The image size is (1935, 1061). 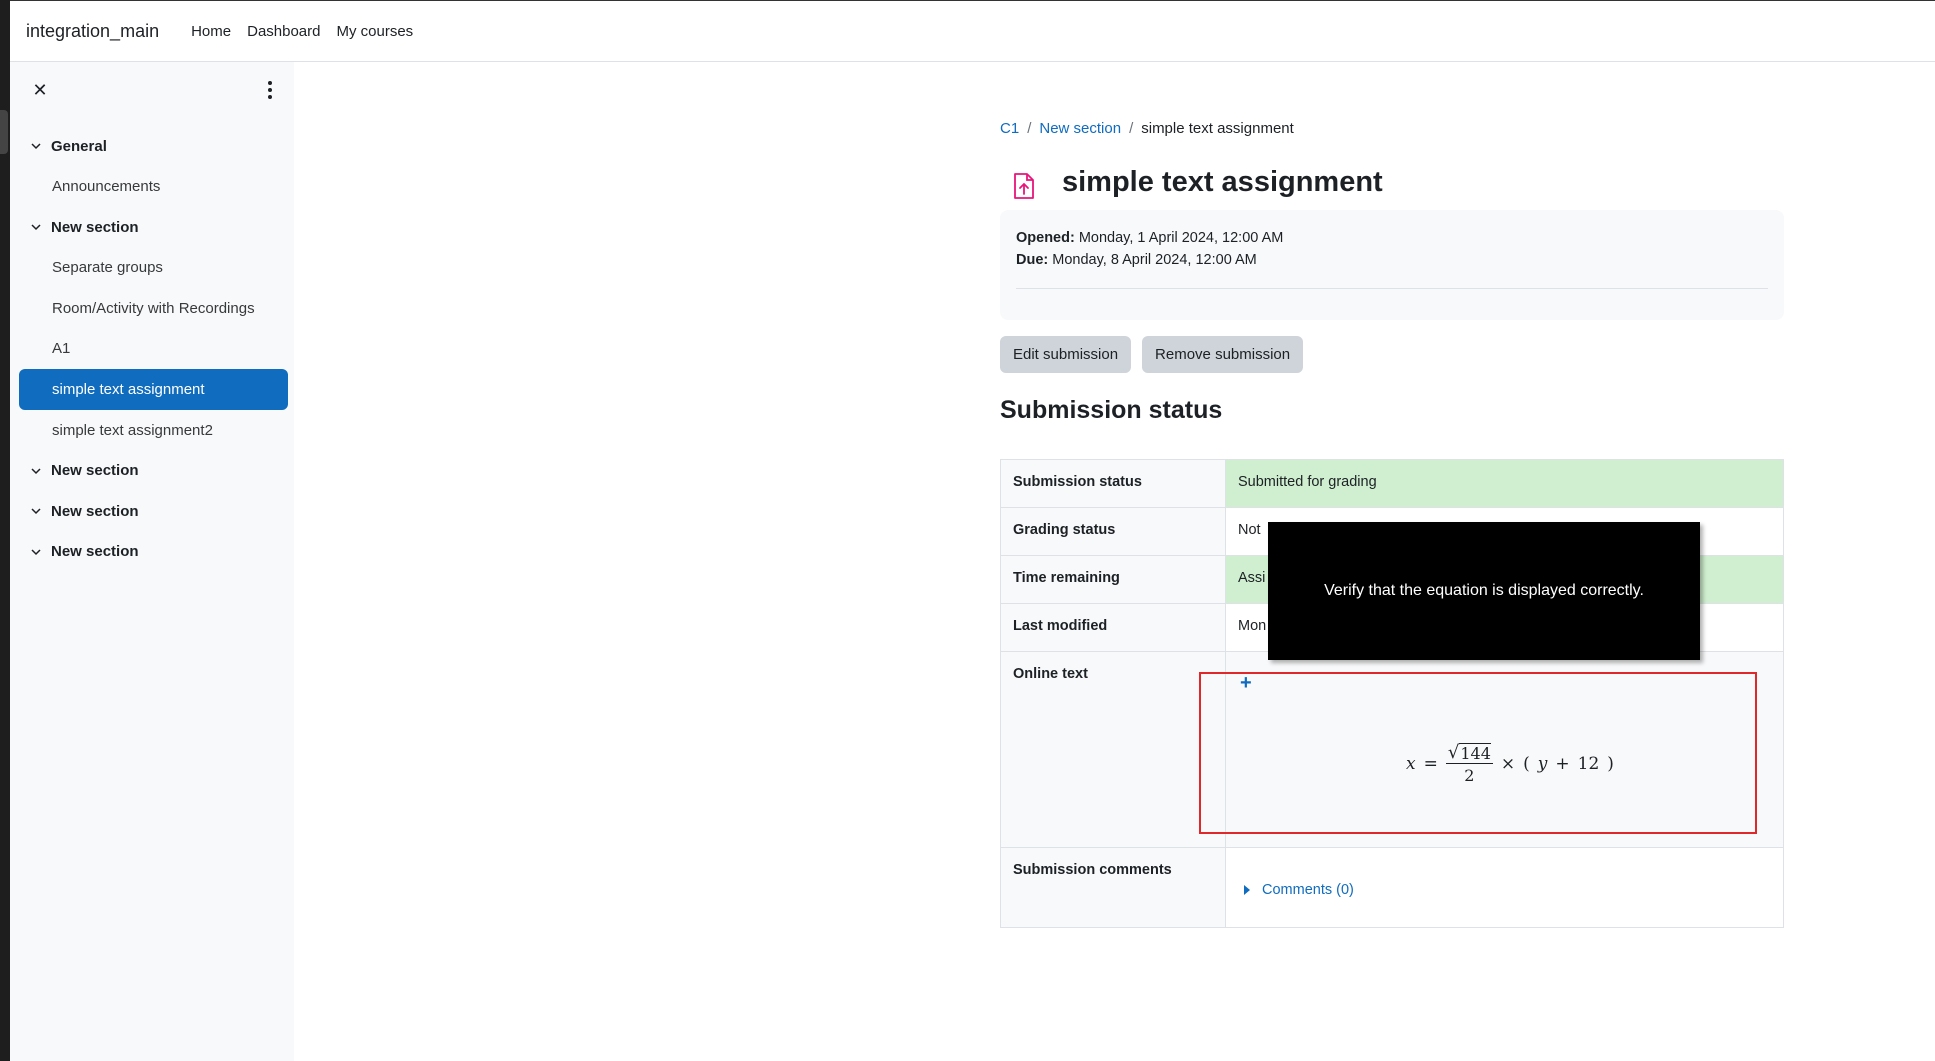 What do you see at coordinates (1222, 181) in the screenshot?
I see `page-title: simple text assignment` at bounding box center [1222, 181].